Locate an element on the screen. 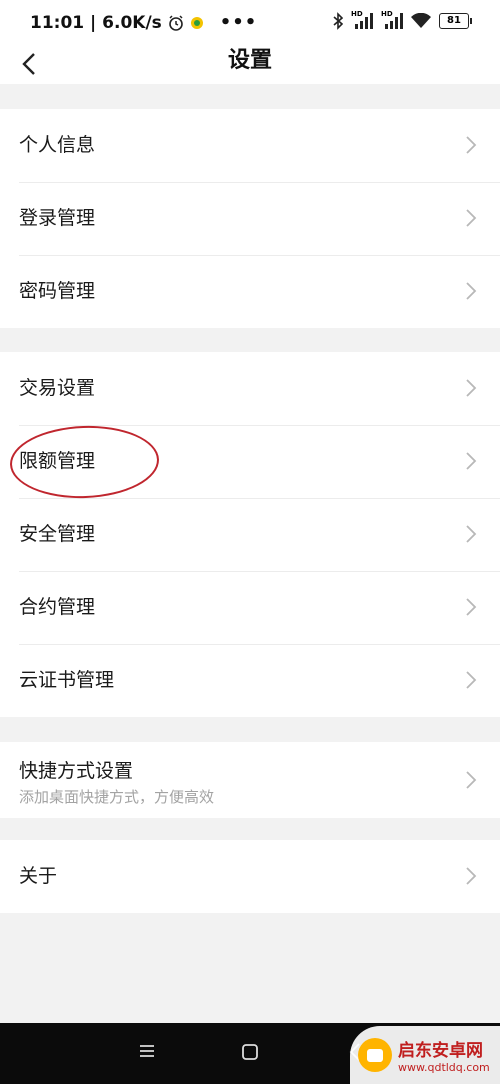  more-notifications-icon: ••• is located at coordinates (238, 22).